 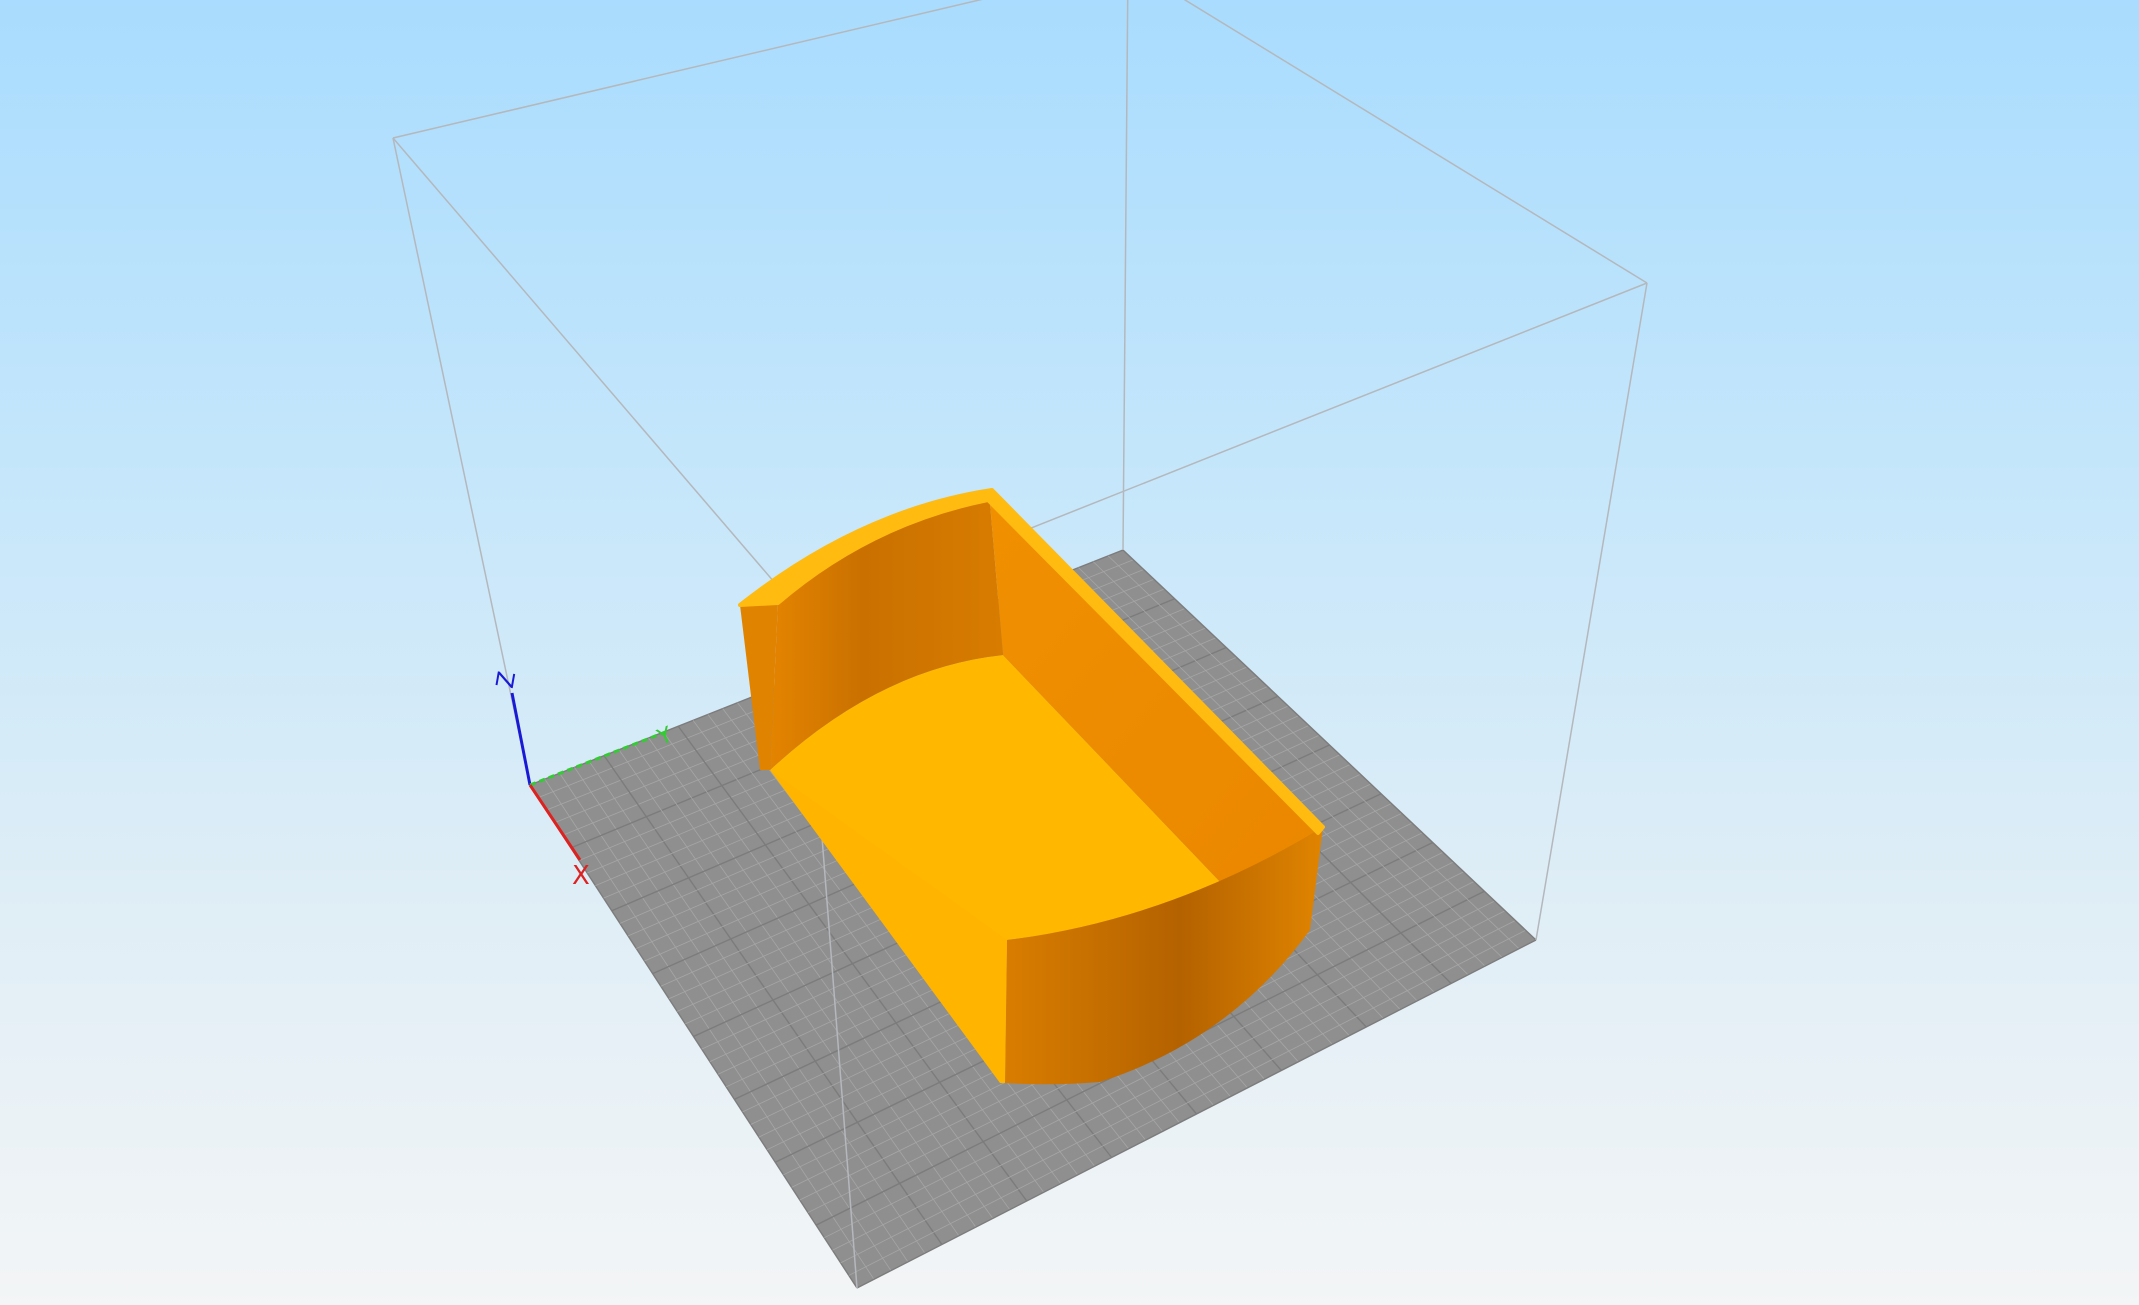 What do you see at coordinates (581, 876) in the screenshot?
I see `x-axis-label: X` at bounding box center [581, 876].